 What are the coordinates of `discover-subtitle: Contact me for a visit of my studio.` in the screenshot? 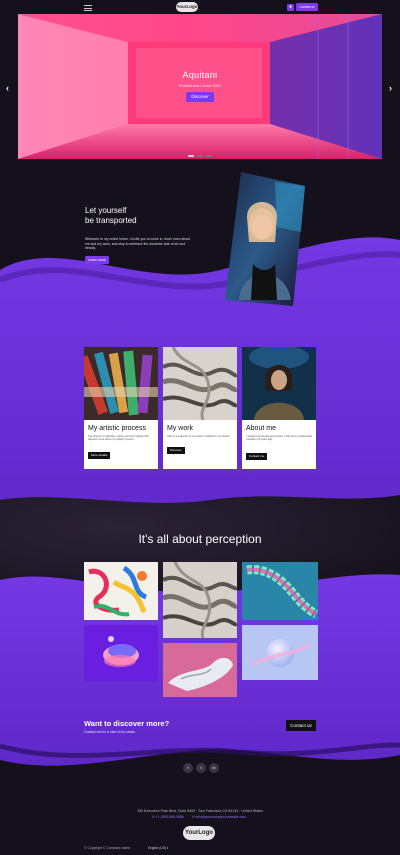 It's located at (110, 732).